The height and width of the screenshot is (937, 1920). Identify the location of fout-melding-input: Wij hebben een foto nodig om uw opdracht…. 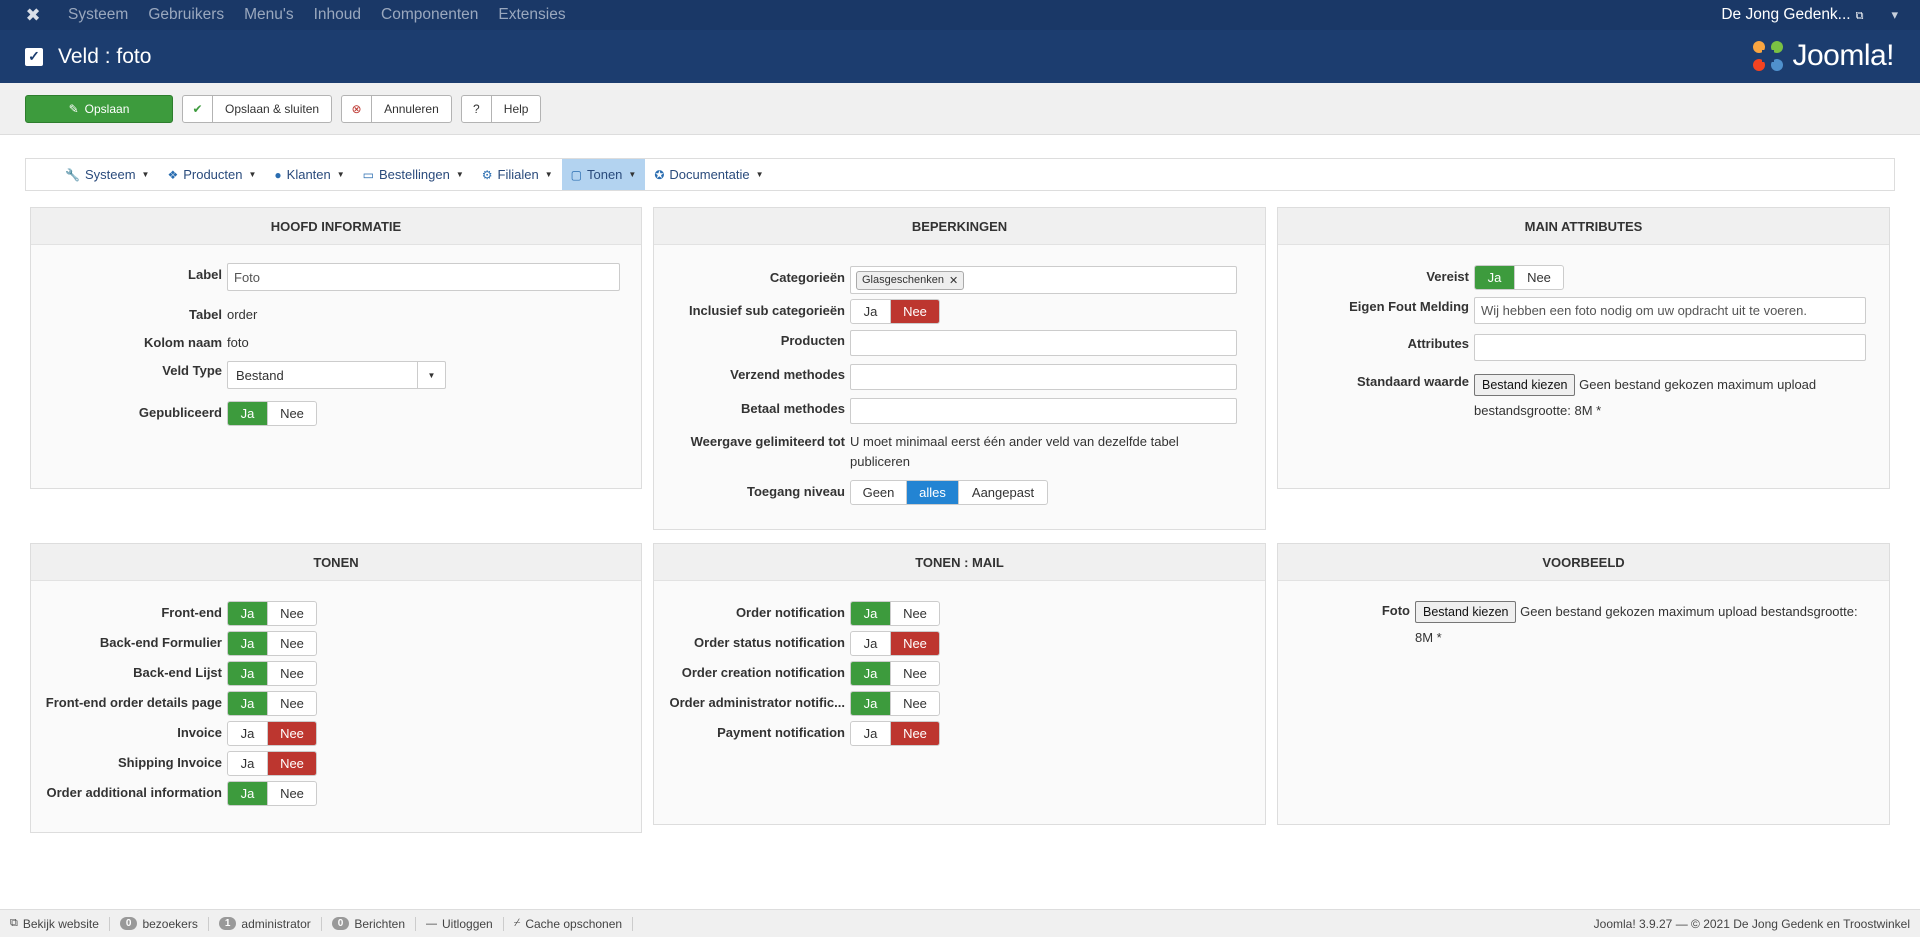
(1670, 310).